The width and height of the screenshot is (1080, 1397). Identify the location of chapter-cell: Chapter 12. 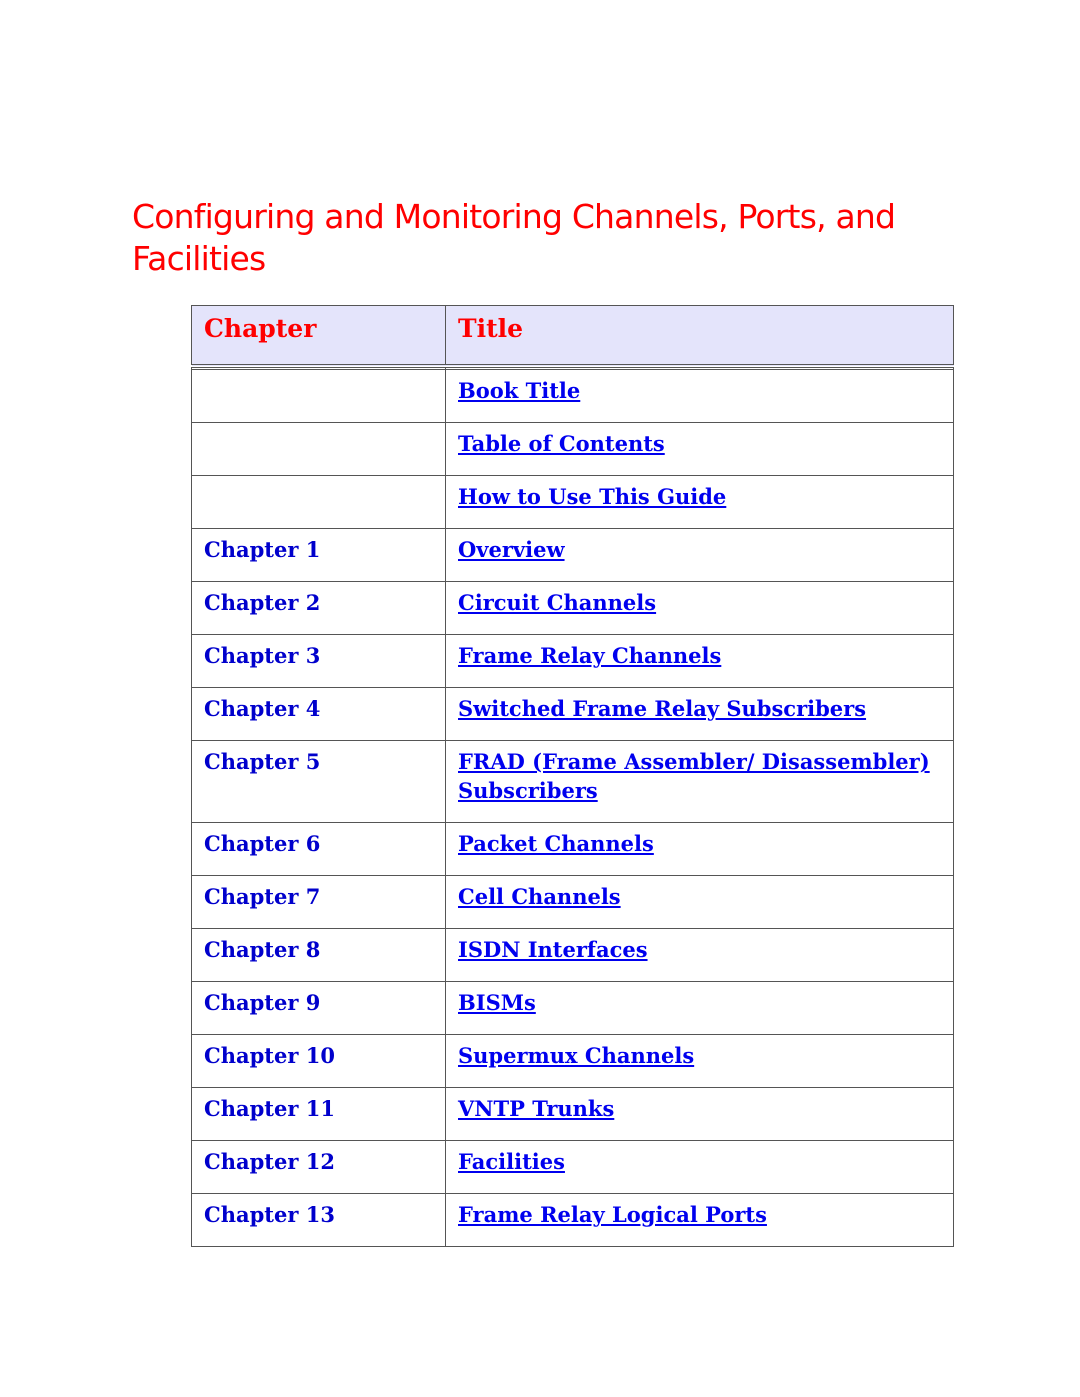
(318, 1167).